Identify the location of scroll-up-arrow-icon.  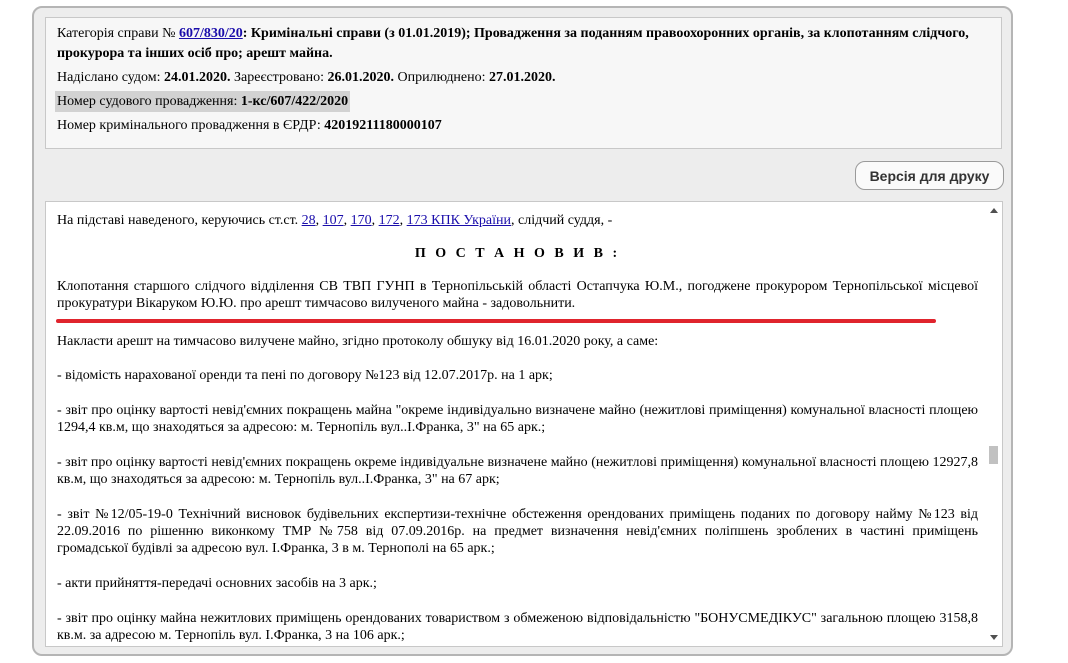
(994, 210).